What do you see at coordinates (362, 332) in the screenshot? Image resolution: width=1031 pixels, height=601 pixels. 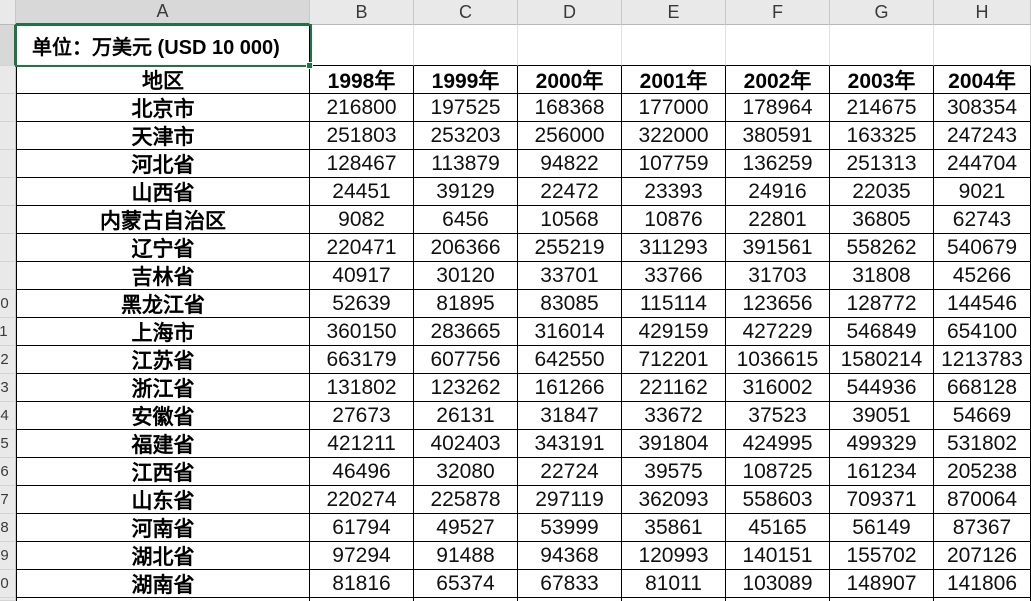 I see `value-cell: 360150` at bounding box center [362, 332].